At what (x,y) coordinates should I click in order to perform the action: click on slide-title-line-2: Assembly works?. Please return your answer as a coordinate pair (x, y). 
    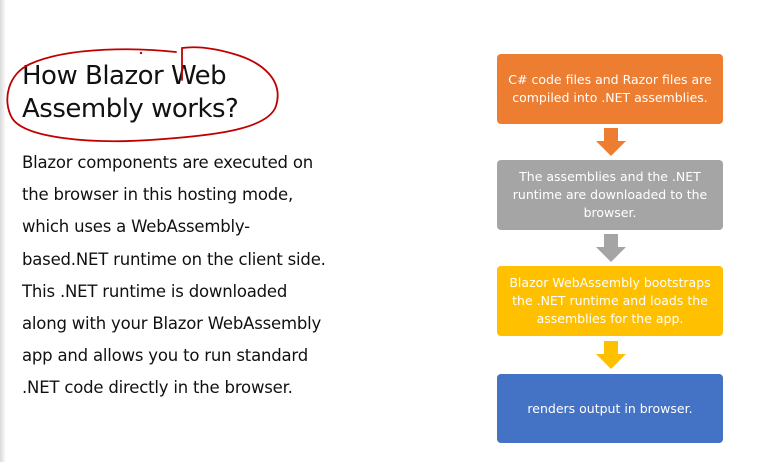
    Looking at the image, I should click on (130, 109).